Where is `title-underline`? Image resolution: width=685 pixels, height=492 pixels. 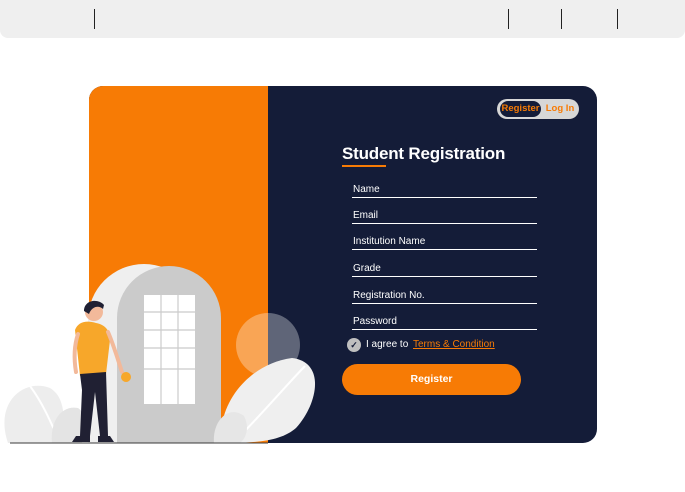
title-underline is located at coordinates (364, 166).